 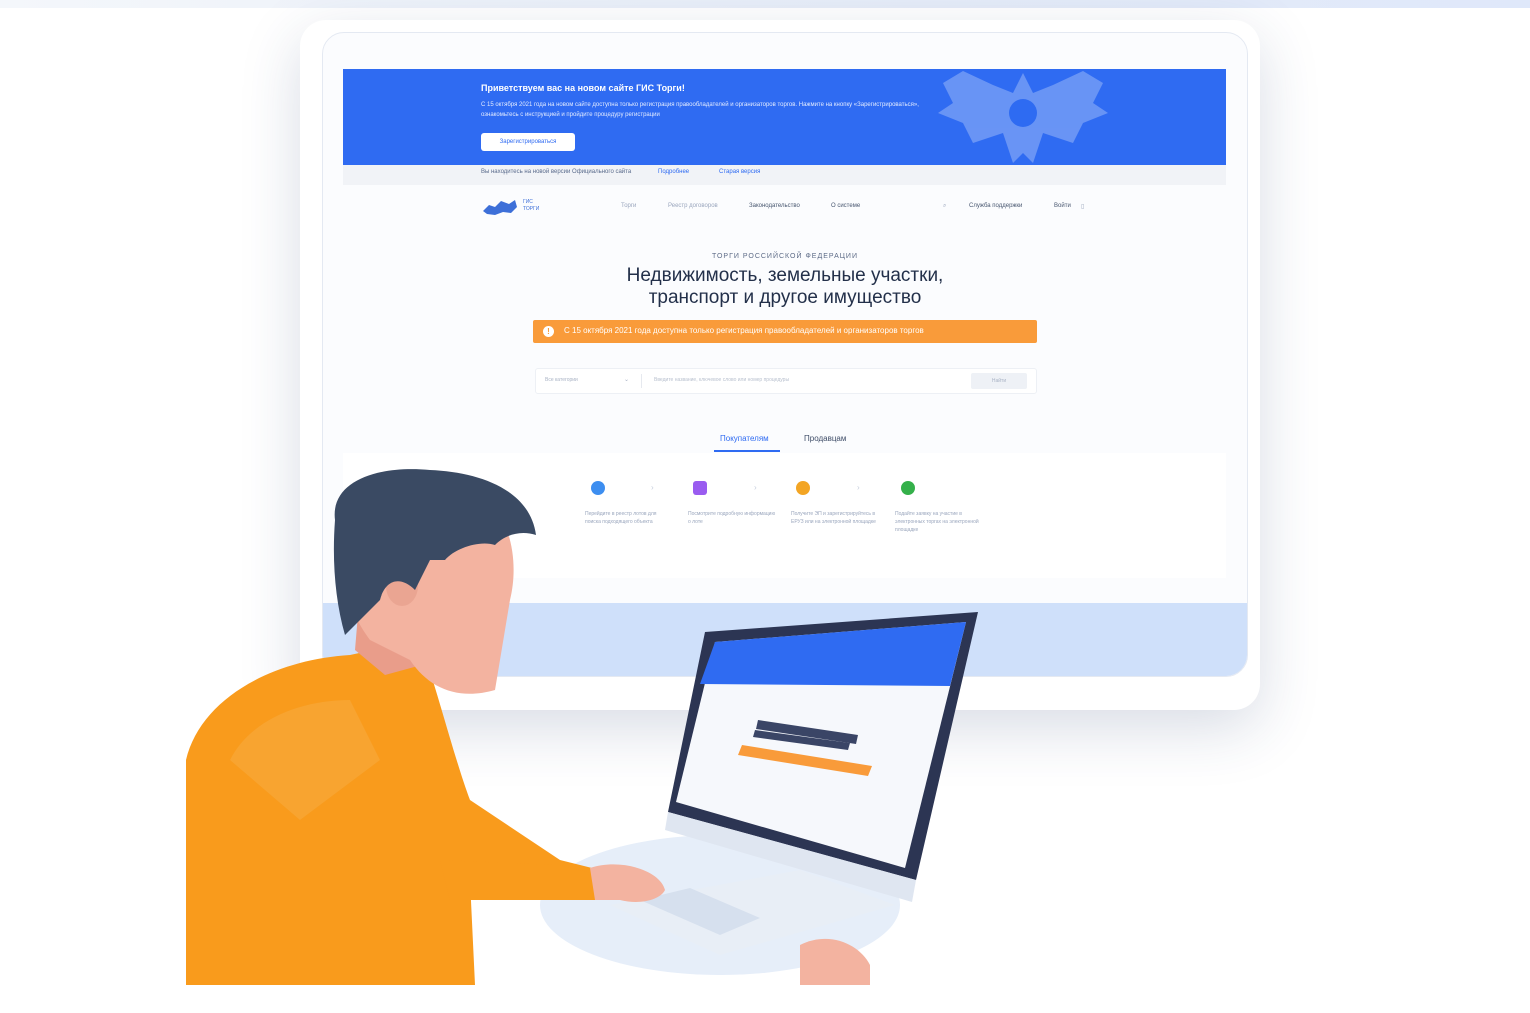 I want to click on shirt, so click(x=393, y=812).